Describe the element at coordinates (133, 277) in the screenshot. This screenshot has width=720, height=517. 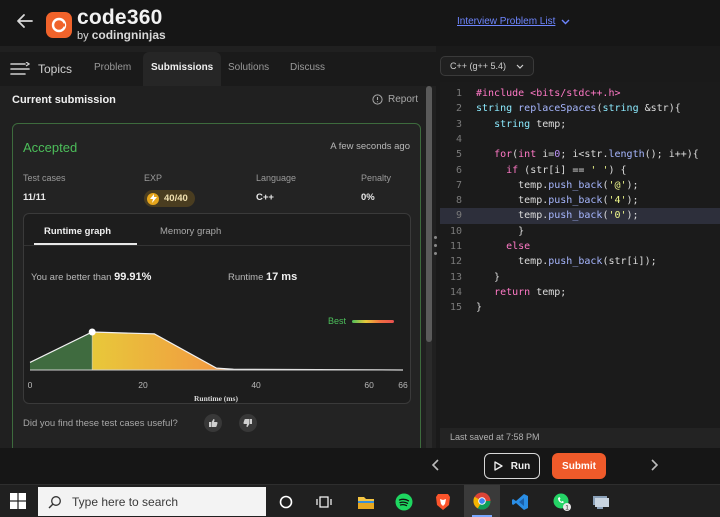
I see `better-percentile: 99.91%` at that location.